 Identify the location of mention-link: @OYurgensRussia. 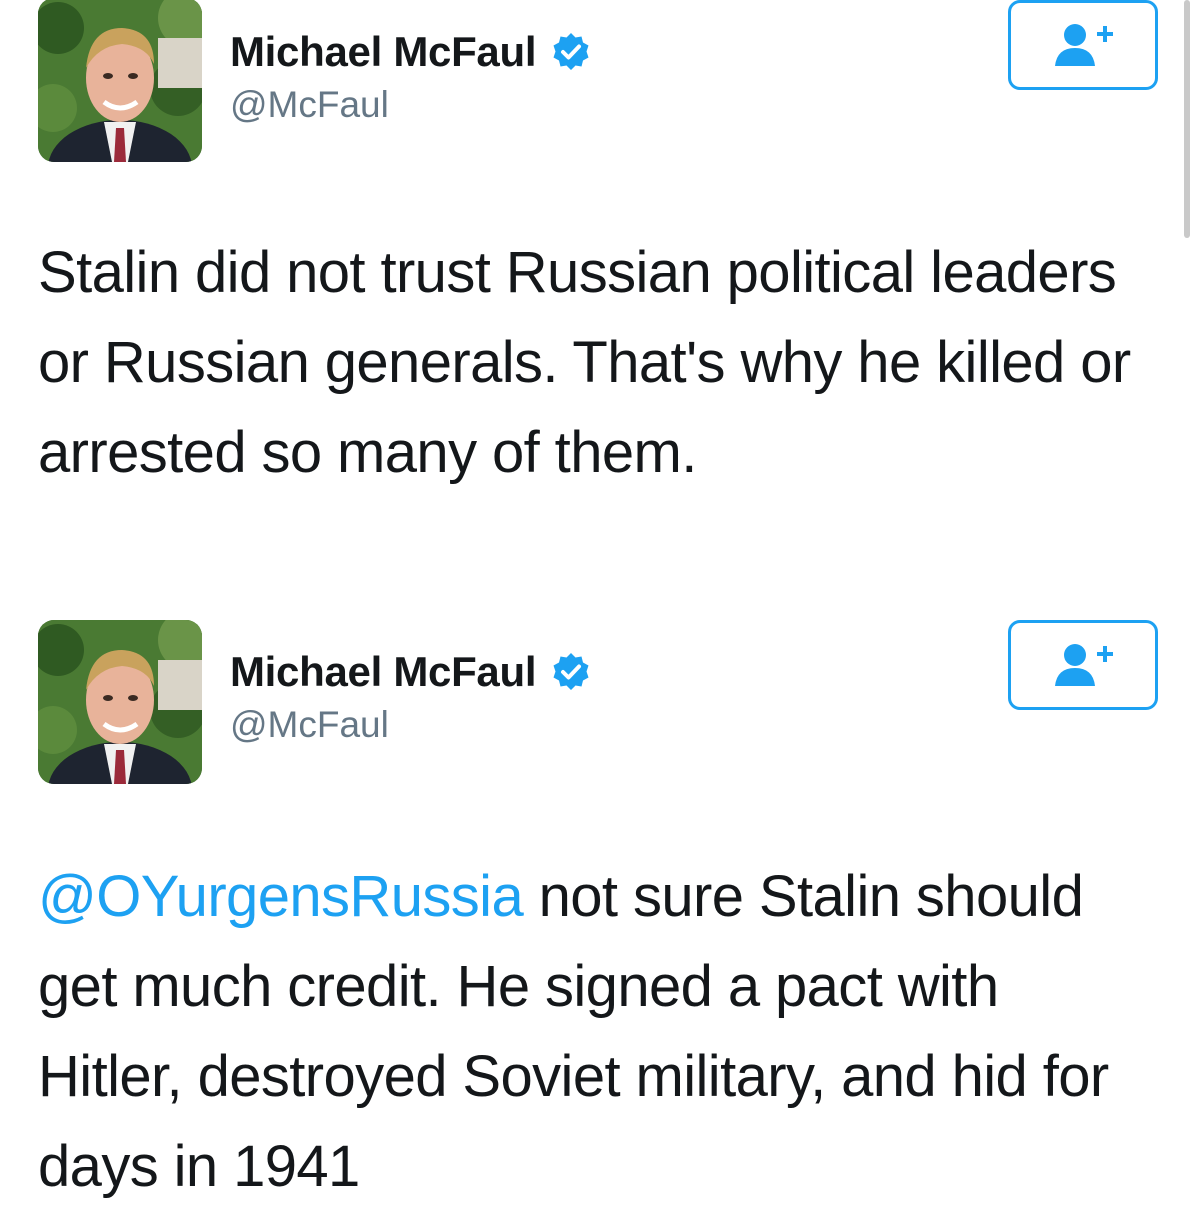
(281, 896).